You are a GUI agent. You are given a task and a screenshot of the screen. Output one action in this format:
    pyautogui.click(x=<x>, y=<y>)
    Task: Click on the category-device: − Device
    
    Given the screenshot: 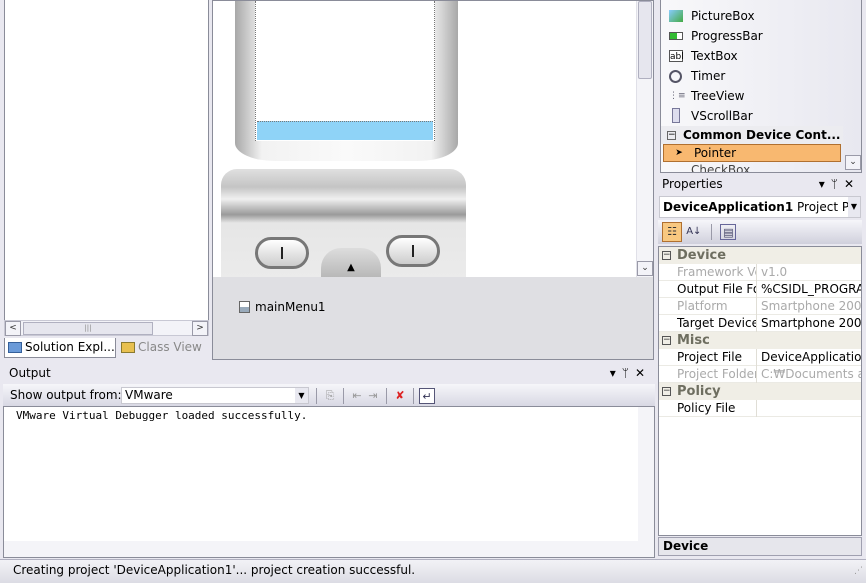 What is the action you would take?
    pyautogui.click(x=760, y=255)
    